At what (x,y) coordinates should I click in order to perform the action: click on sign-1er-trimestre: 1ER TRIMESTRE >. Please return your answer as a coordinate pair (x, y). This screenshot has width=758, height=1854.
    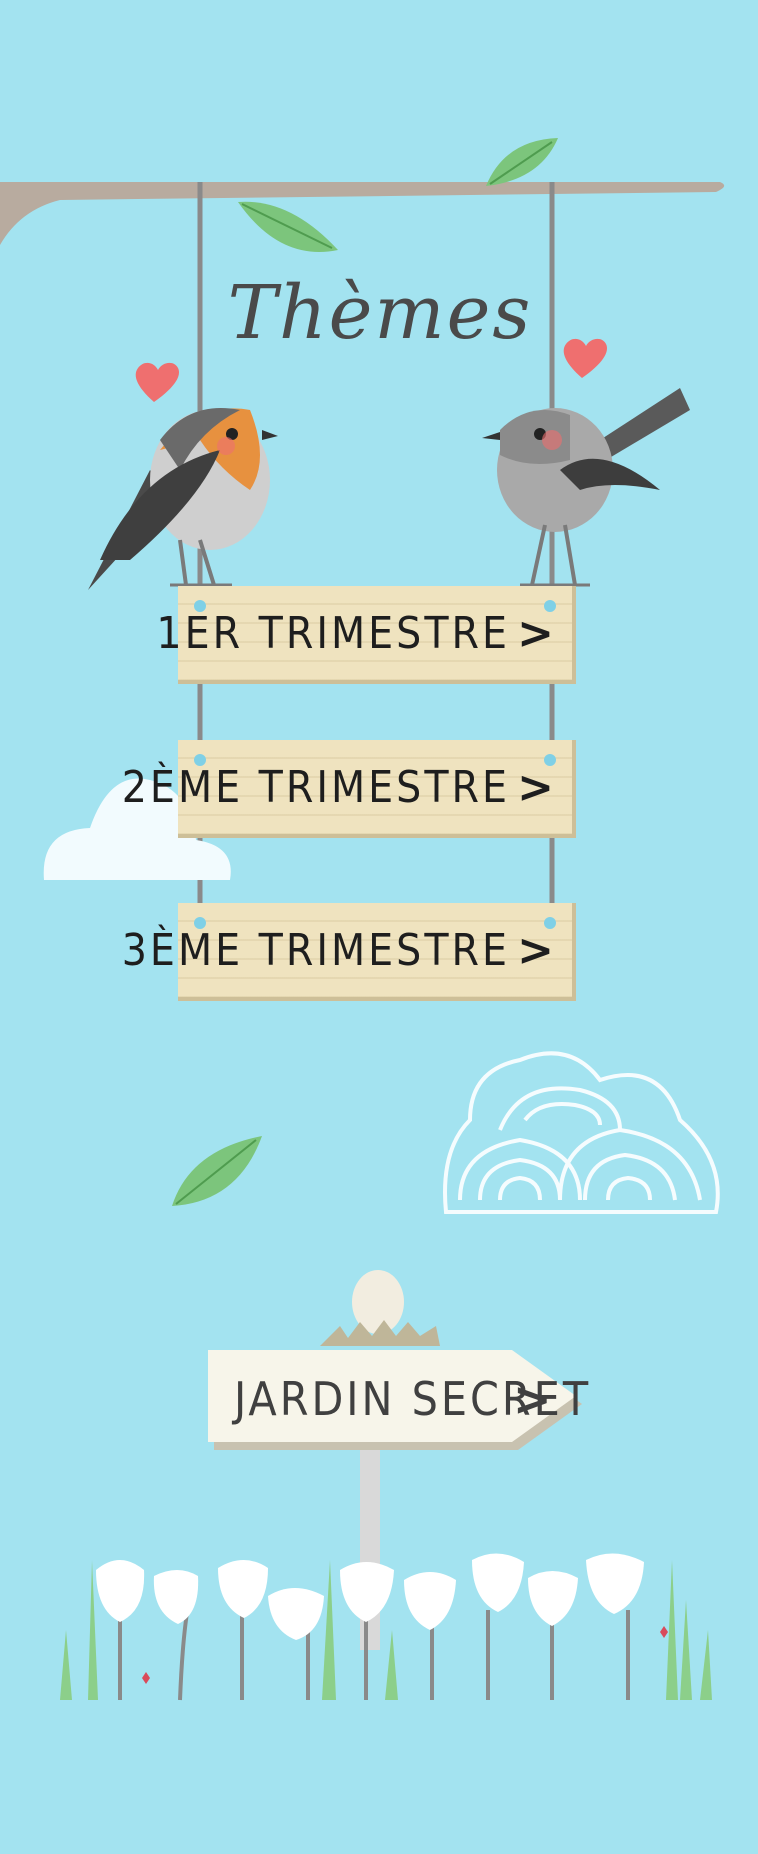
    Looking at the image, I should click on (366, 635).